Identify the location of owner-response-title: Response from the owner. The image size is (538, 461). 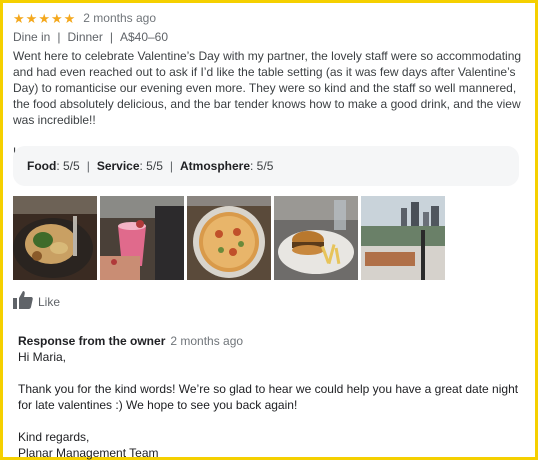
(92, 341).